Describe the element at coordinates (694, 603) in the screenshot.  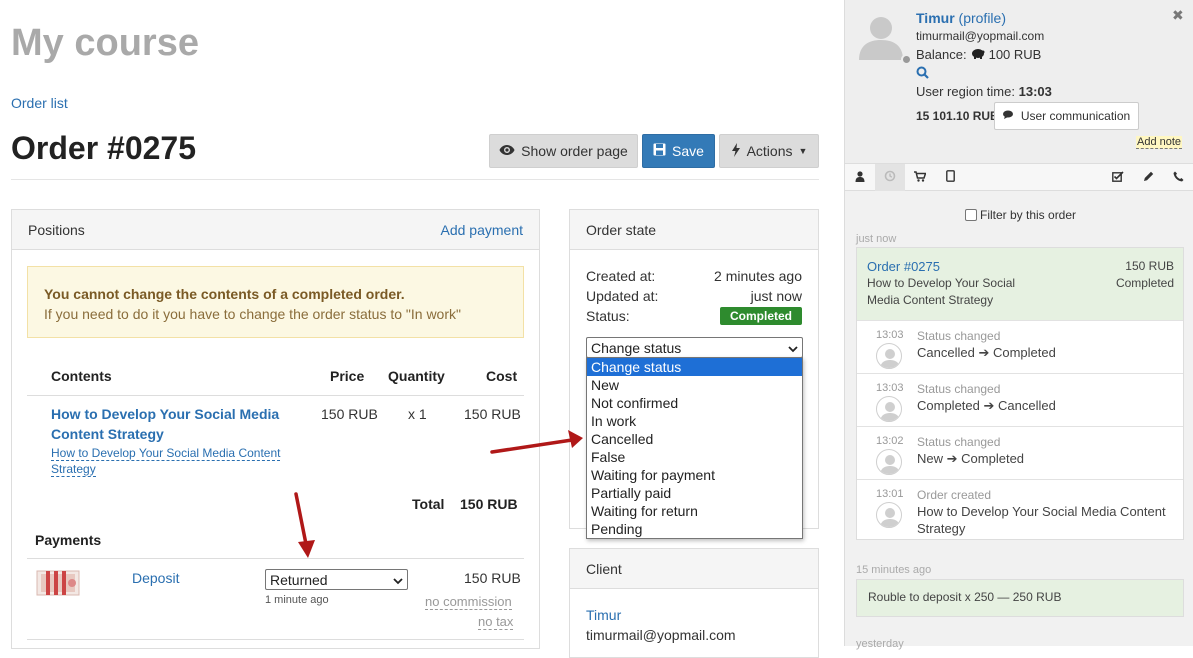
I see `client-panel: Client Timur timurmail@yopmail.com` at that location.